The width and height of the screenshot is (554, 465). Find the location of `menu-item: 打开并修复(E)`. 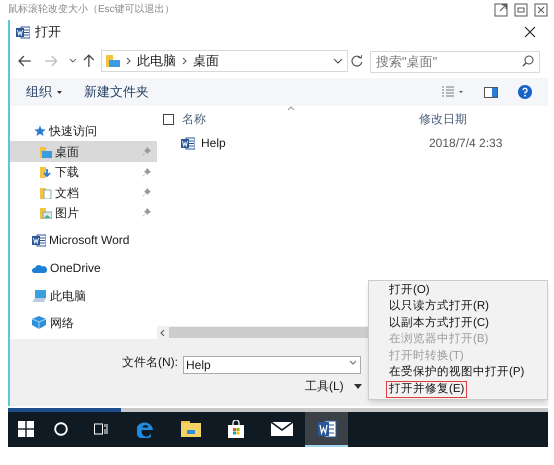

menu-item: 打开并修复(E) is located at coordinates (427, 389).